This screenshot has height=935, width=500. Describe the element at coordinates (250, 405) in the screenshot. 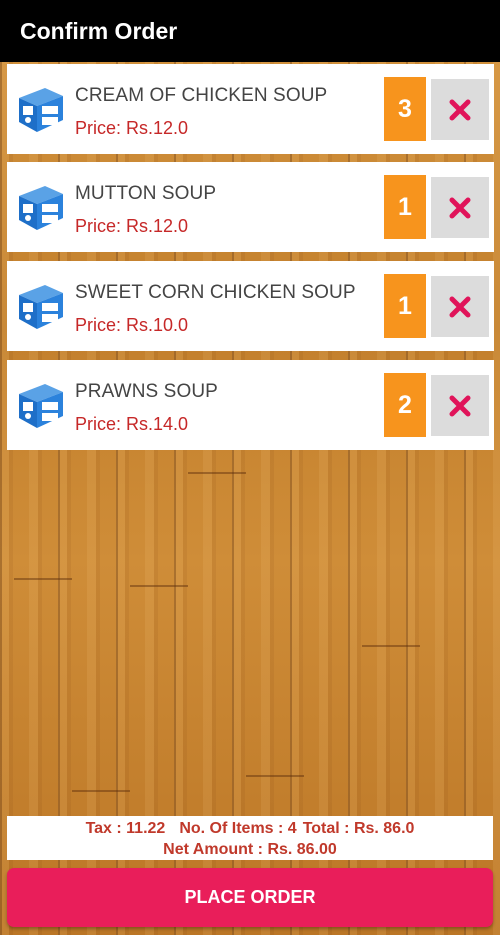

I see `order-item: PRAWNS SOUP Price: Rs.14.0 2` at that location.